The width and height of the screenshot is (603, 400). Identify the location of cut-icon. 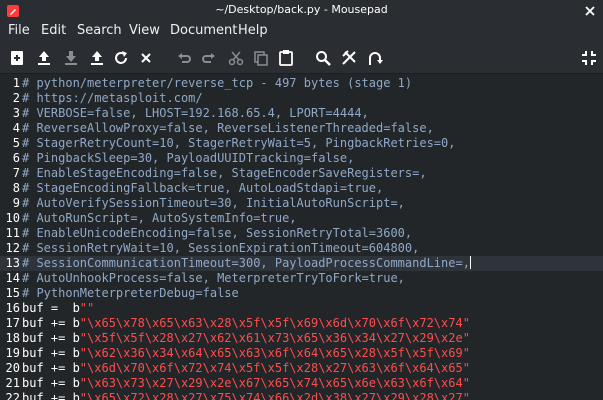
(236, 58).